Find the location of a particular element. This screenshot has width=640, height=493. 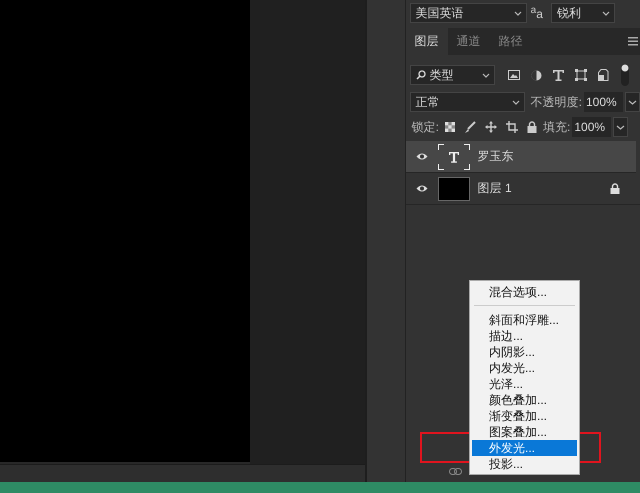

fill-label: 填充: is located at coordinates (556, 127).